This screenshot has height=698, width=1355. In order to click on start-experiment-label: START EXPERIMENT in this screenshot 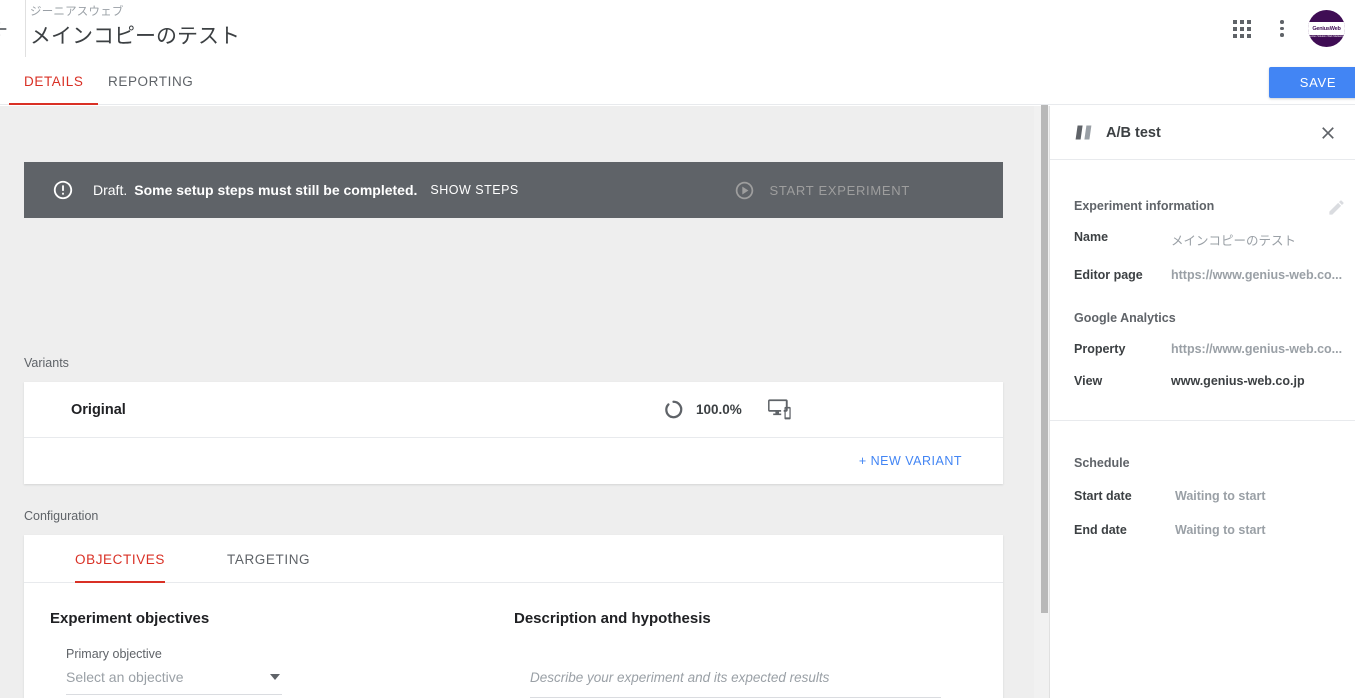, I will do `click(839, 190)`.